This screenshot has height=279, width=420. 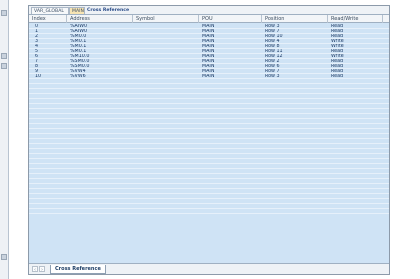 I want to click on tab-cross-reference: Cross Reference, so click(x=107, y=10).